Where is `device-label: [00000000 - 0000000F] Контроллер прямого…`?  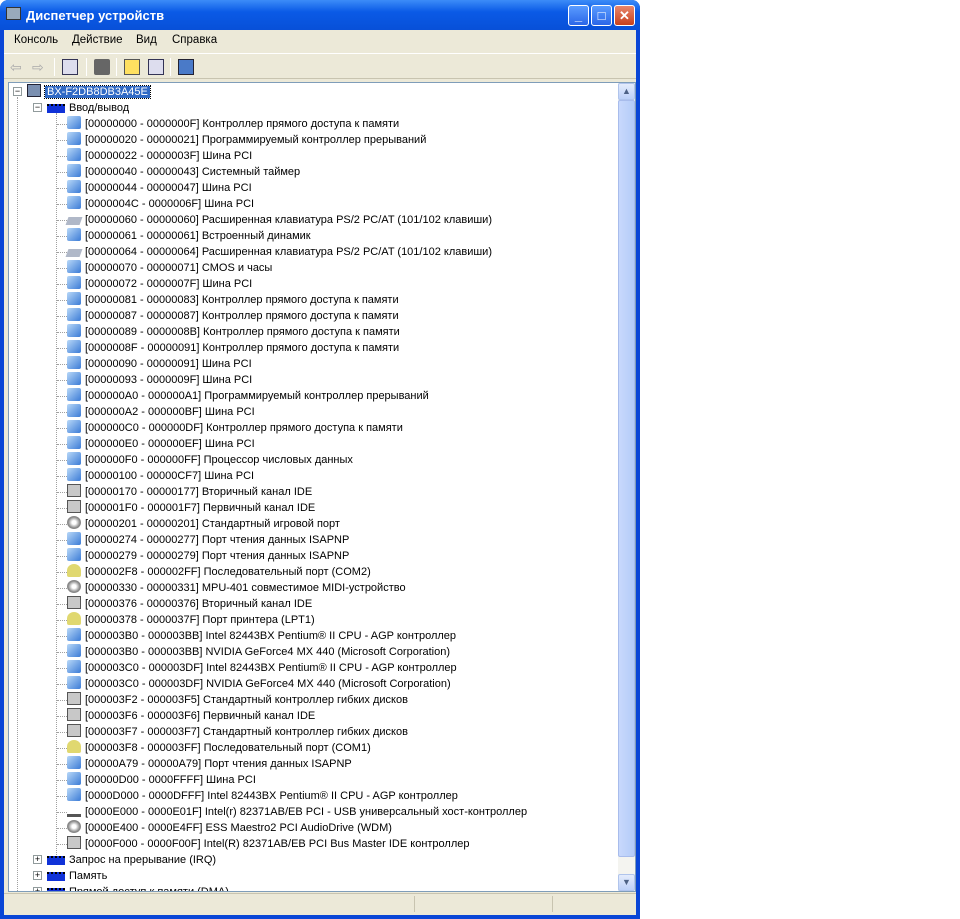 device-label: [00000000 - 0000000F] Контроллер прямого… is located at coordinates (242, 124).